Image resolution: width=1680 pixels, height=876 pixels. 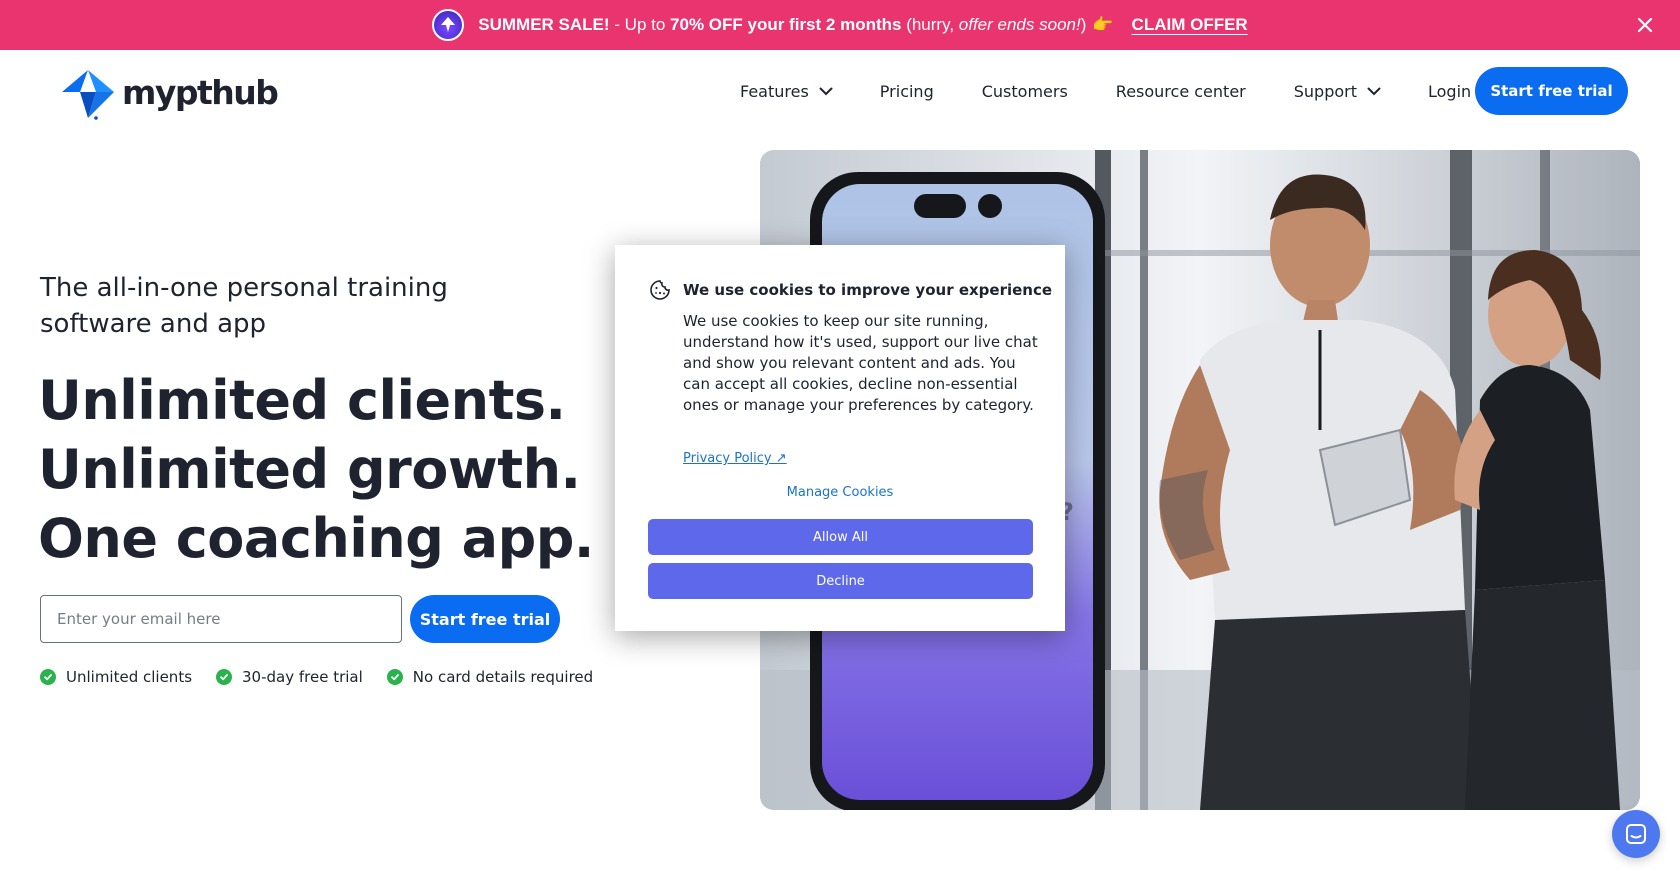 I want to click on nav-customers-label: Customers, so click(x=1024, y=91).